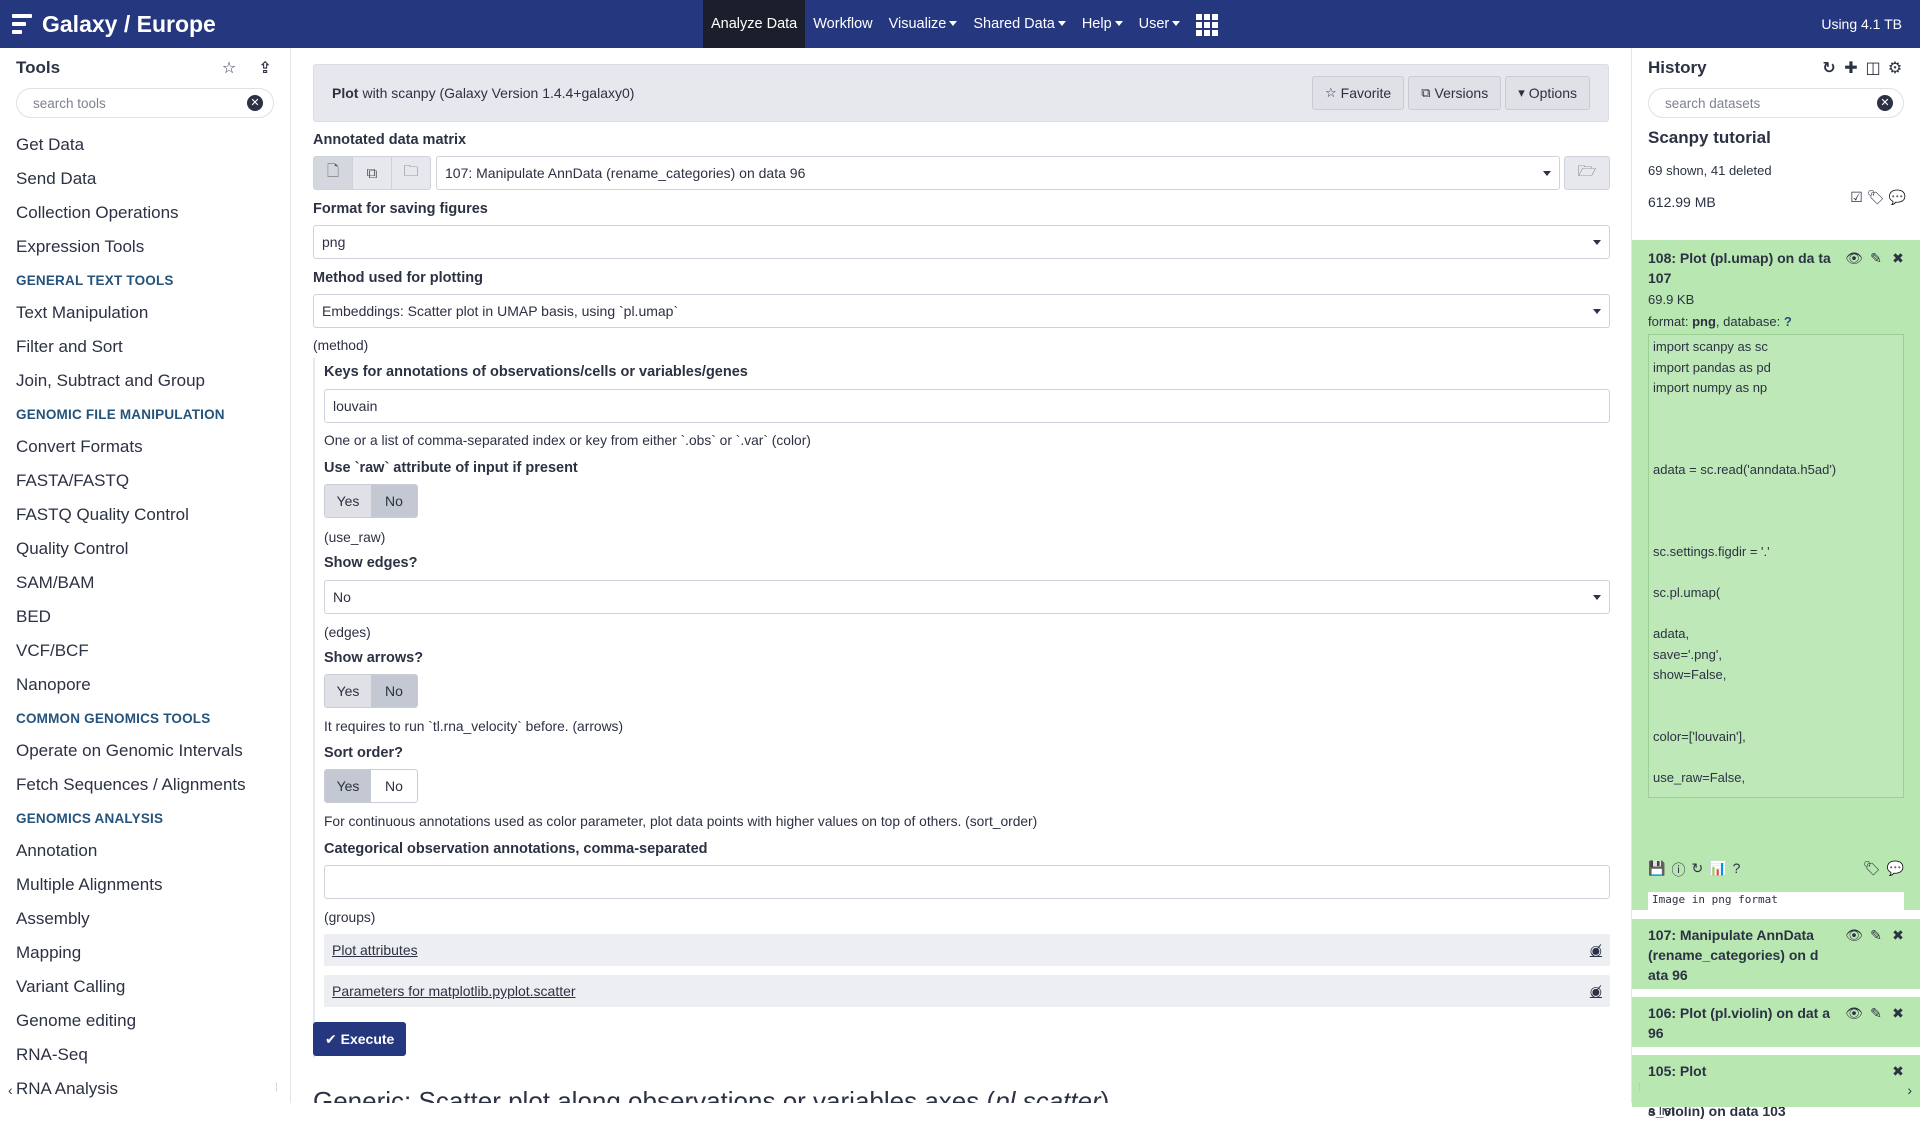 The width and height of the screenshot is (1920, 1123). Describe the element at coordinates (1717, 870) in the screenshot. I see `visualize-chart-icon: 📊` at that location.